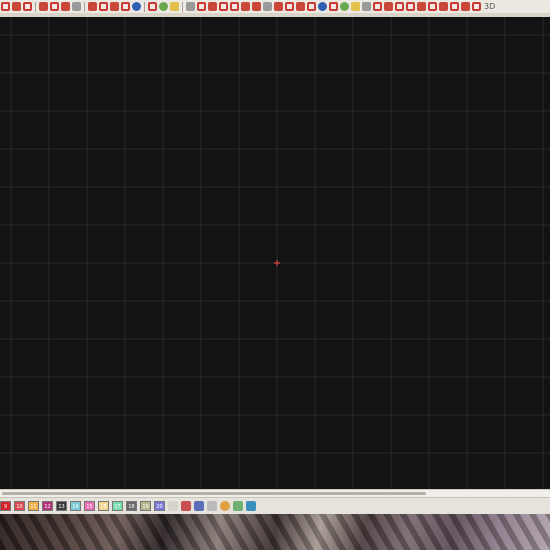  I want to click on palette-scroll-icon, so click(173, 506).